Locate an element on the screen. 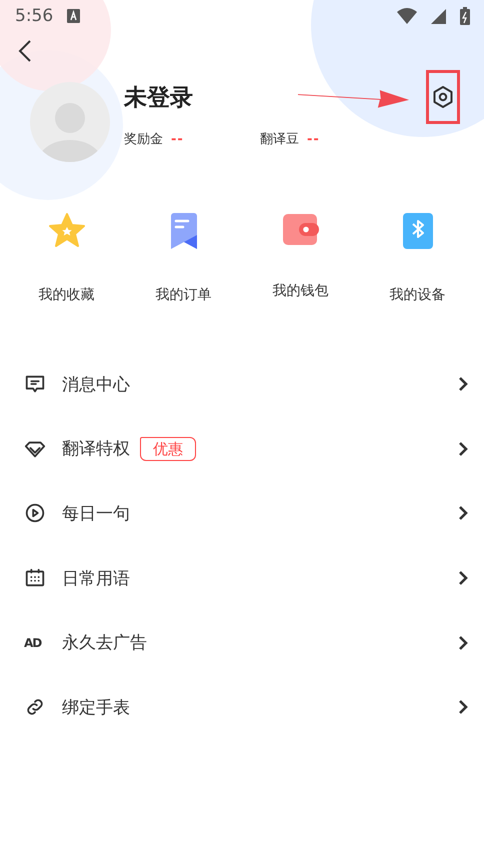  menu-item: 永久去广告 is located at coordinates (104, 642).